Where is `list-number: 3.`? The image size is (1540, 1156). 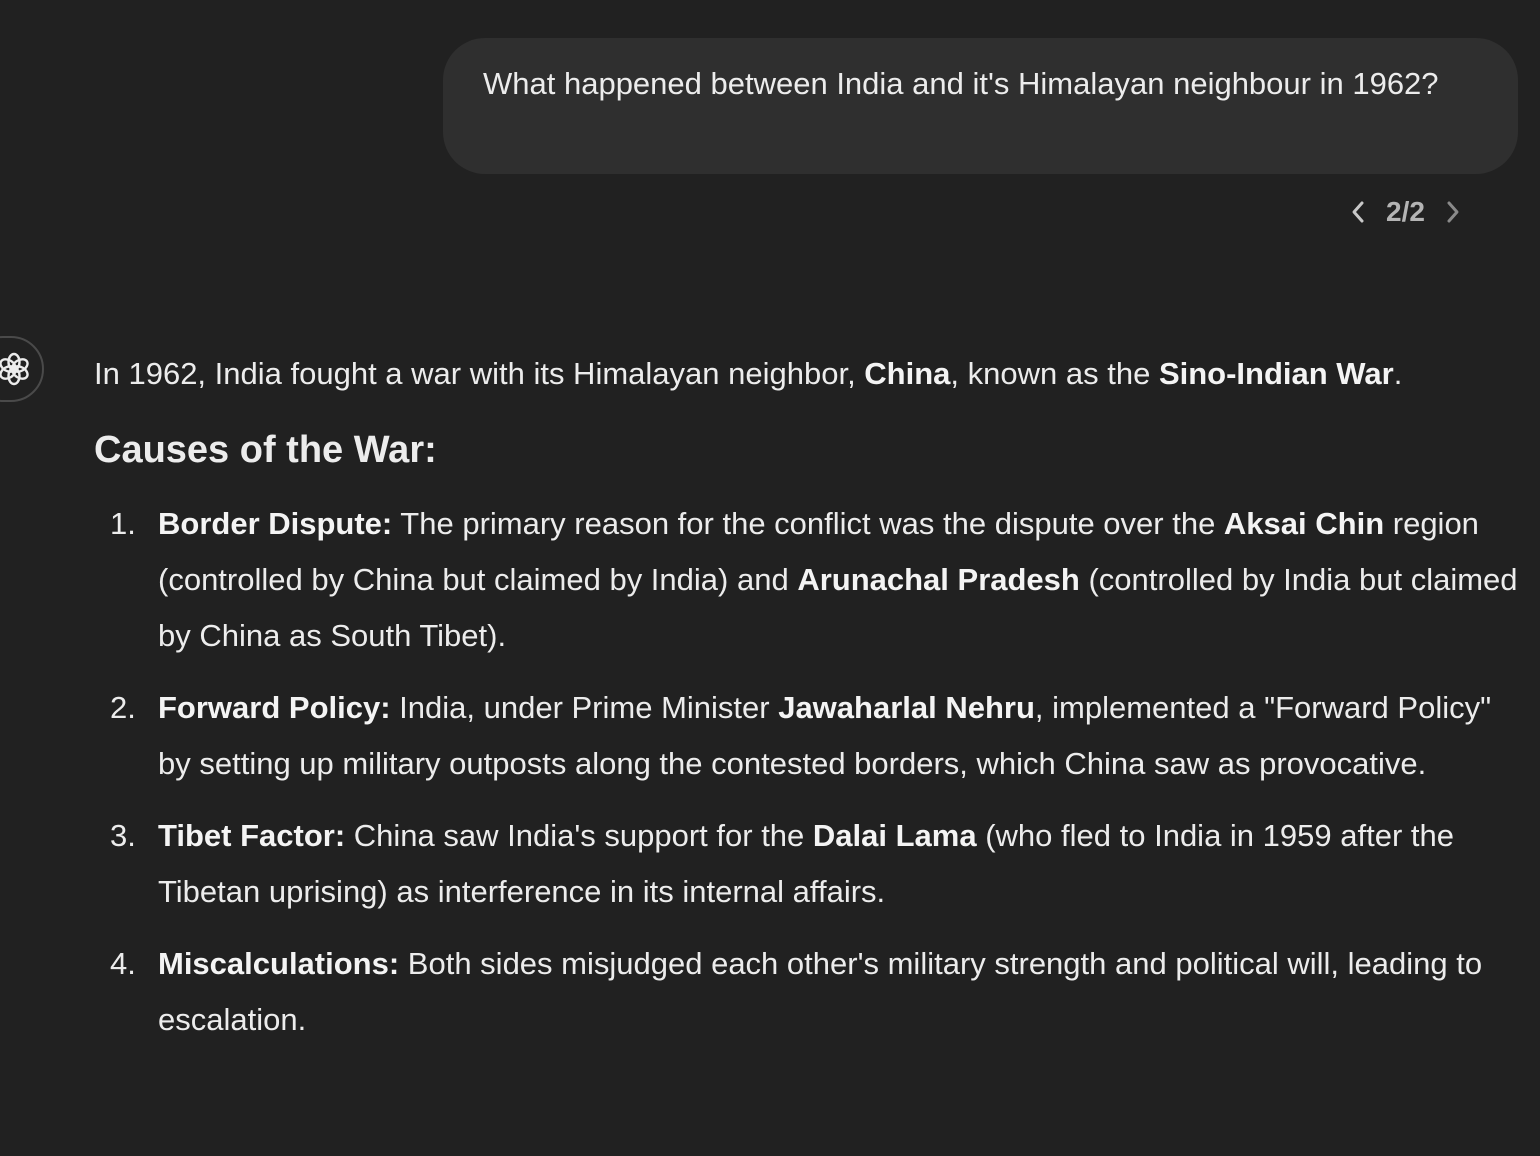 list-number: 3. is located at coordinates (123, 835).